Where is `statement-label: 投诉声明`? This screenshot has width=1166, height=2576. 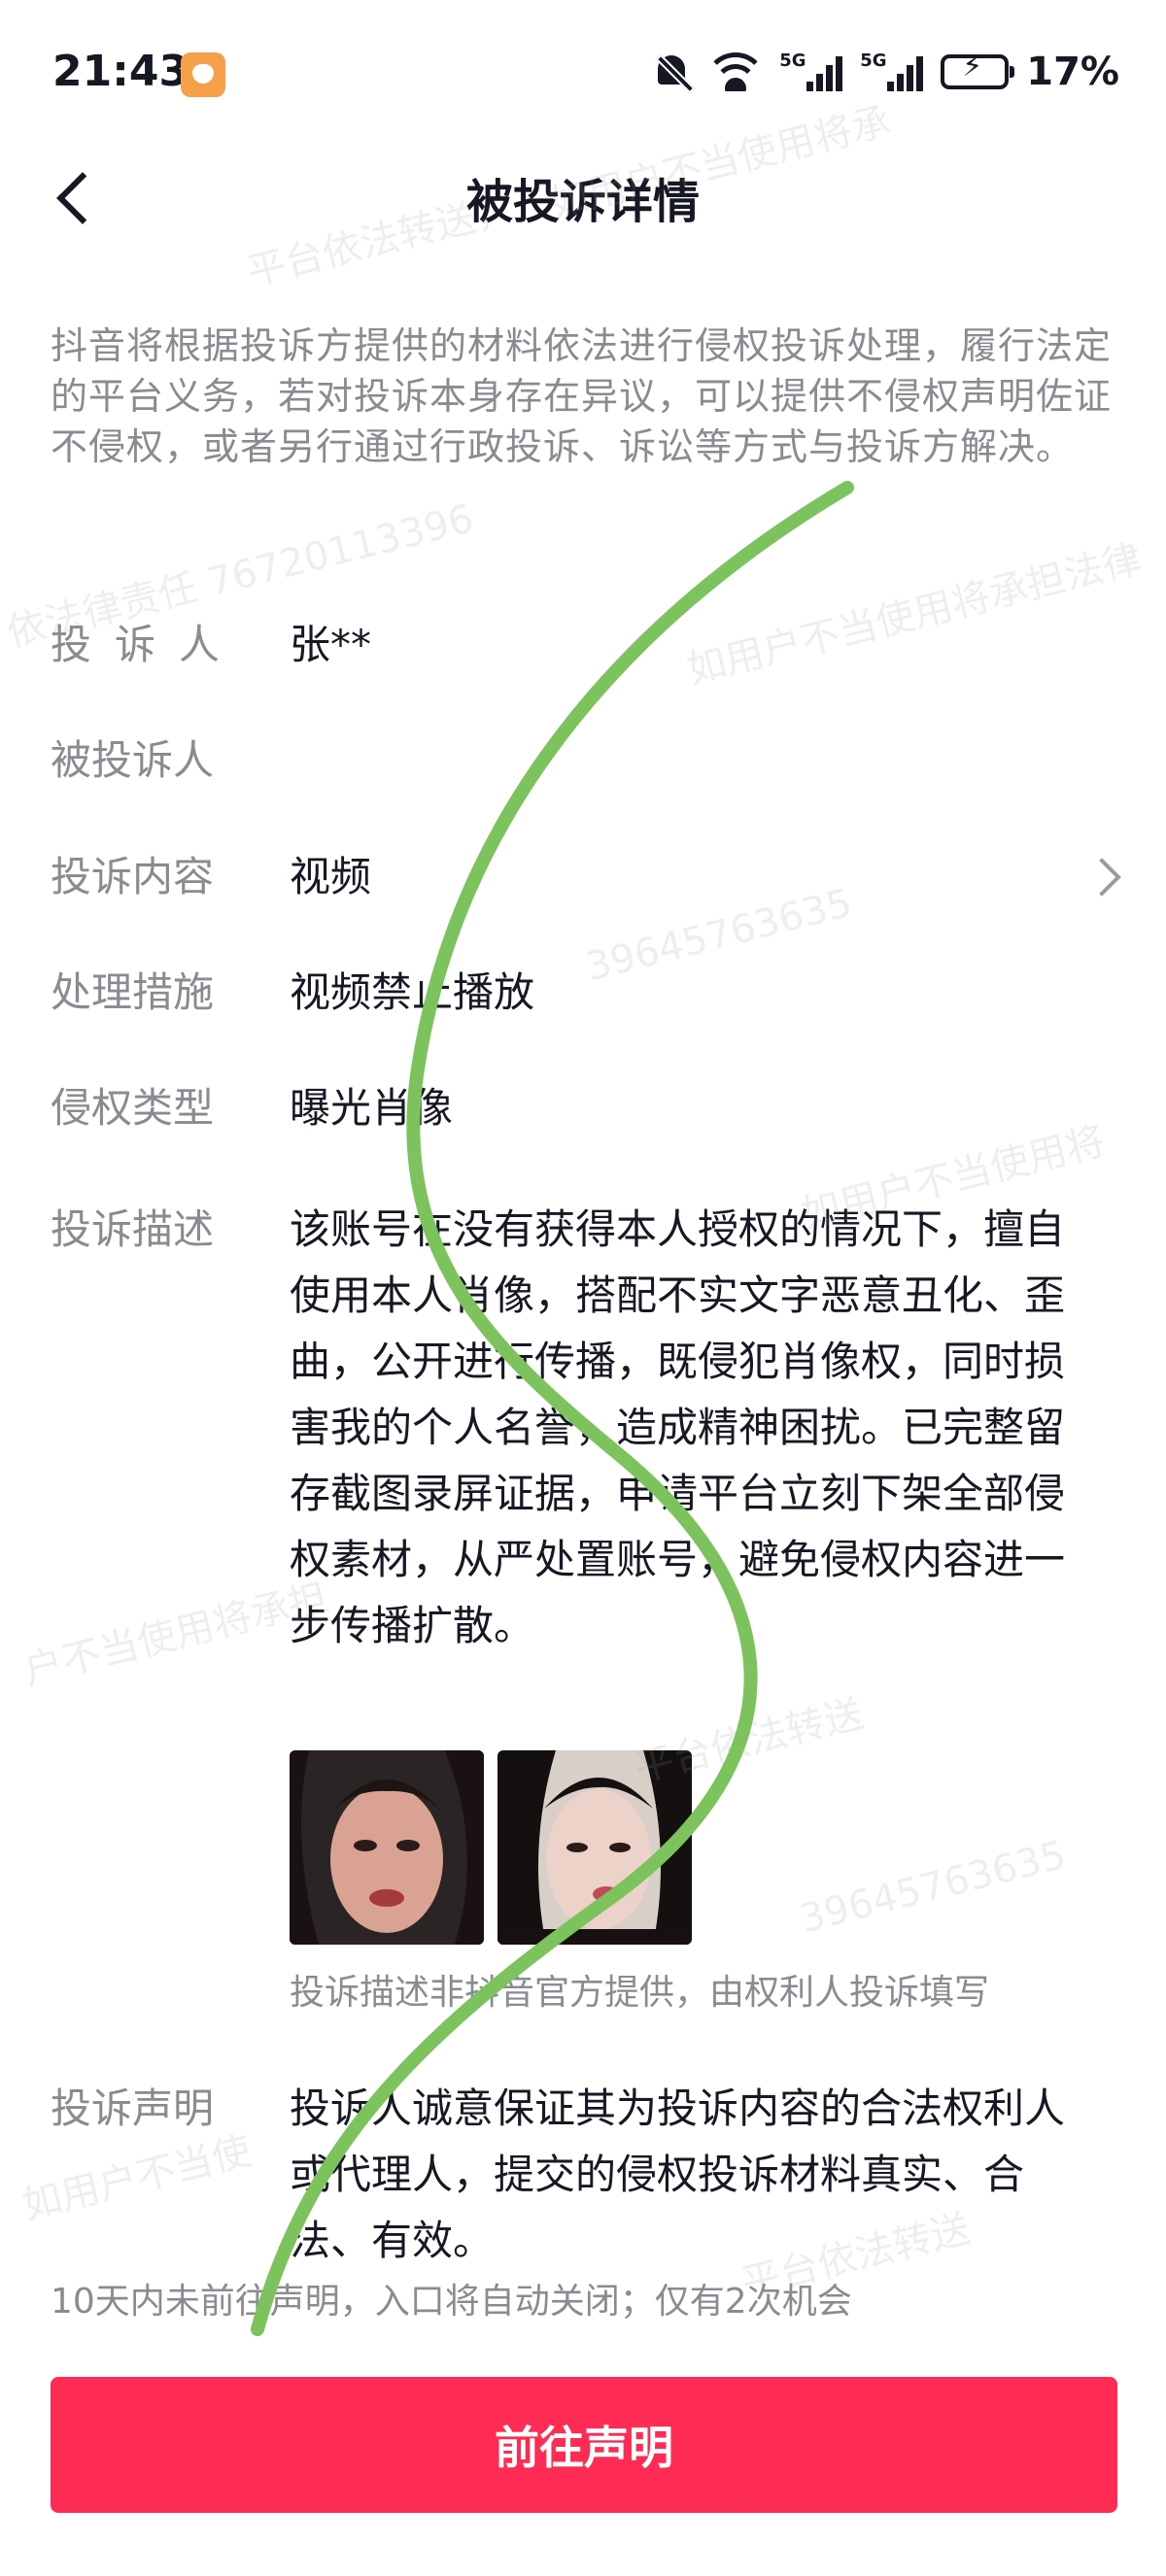
statement-label: 投诉声明 is located at coordinates (133, 2108).